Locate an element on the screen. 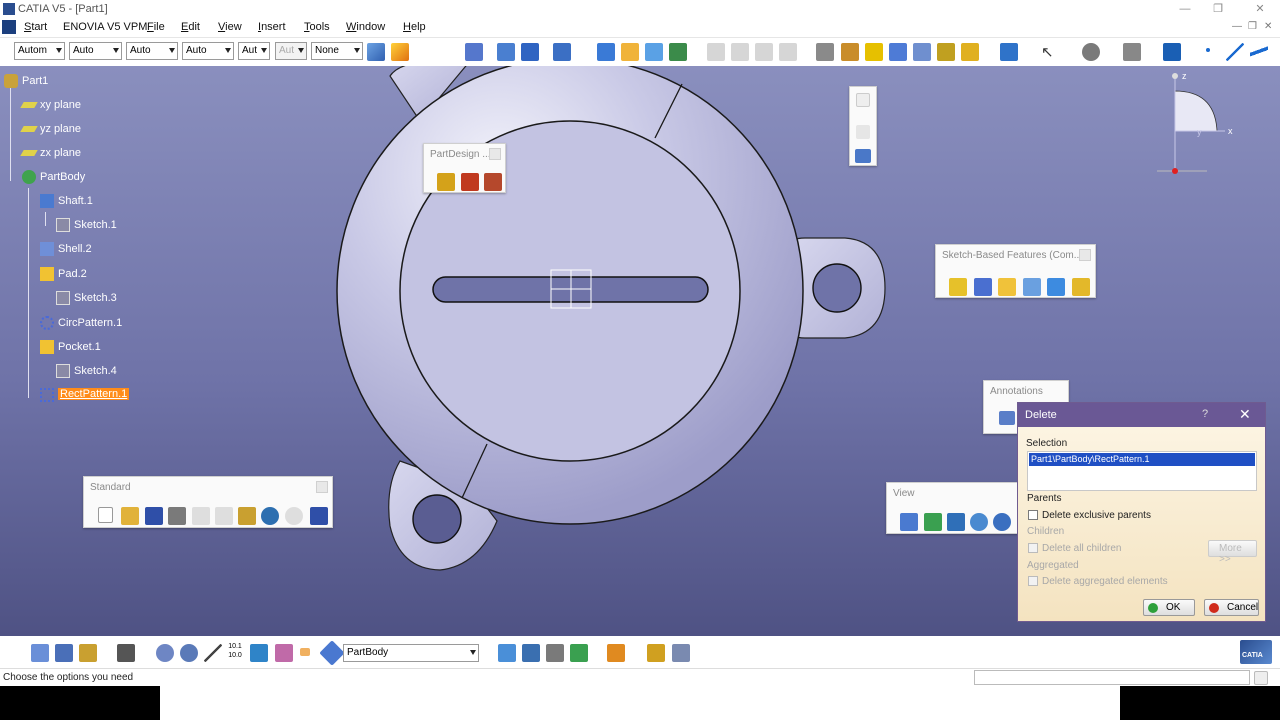 Image resolution: width=1280 pixels, height=720 pixels. constraint-icon is located at coordinates (474, 52).